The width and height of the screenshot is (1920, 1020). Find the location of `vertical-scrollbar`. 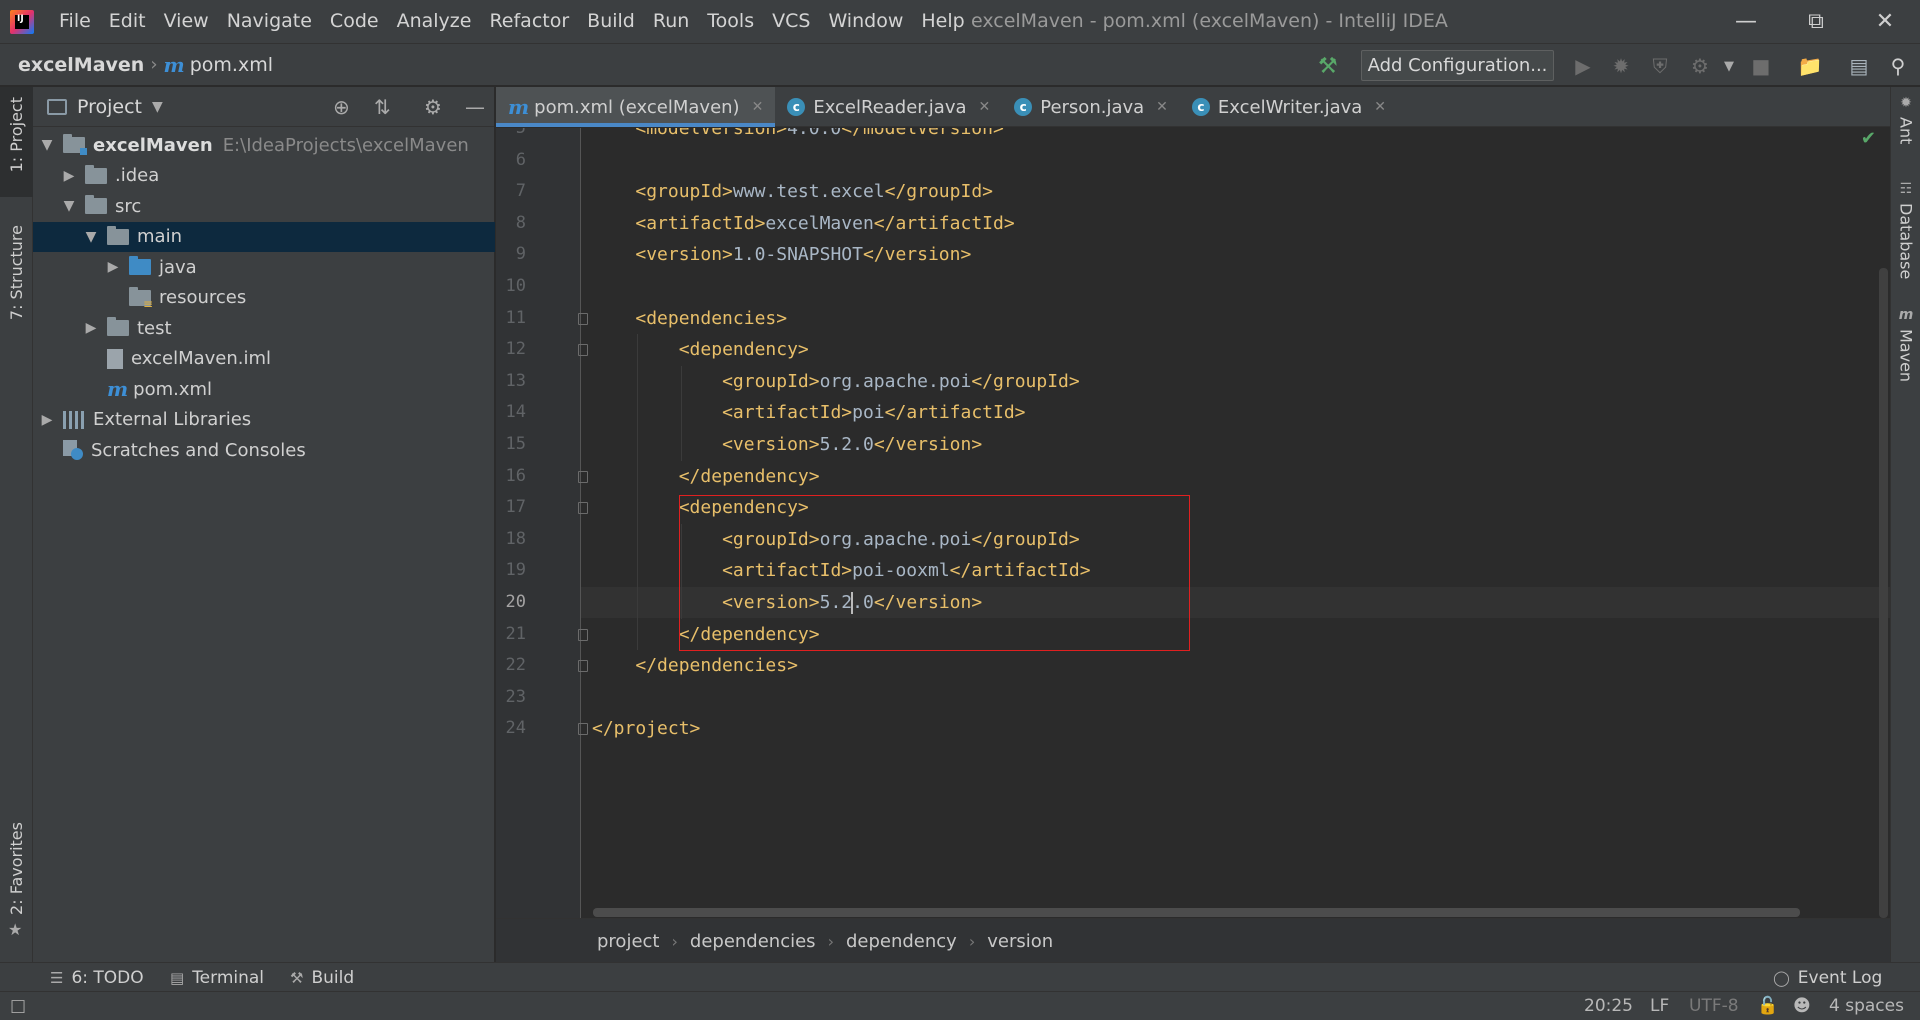

vertical-scrollbar is located at coordinates (1883, 593).